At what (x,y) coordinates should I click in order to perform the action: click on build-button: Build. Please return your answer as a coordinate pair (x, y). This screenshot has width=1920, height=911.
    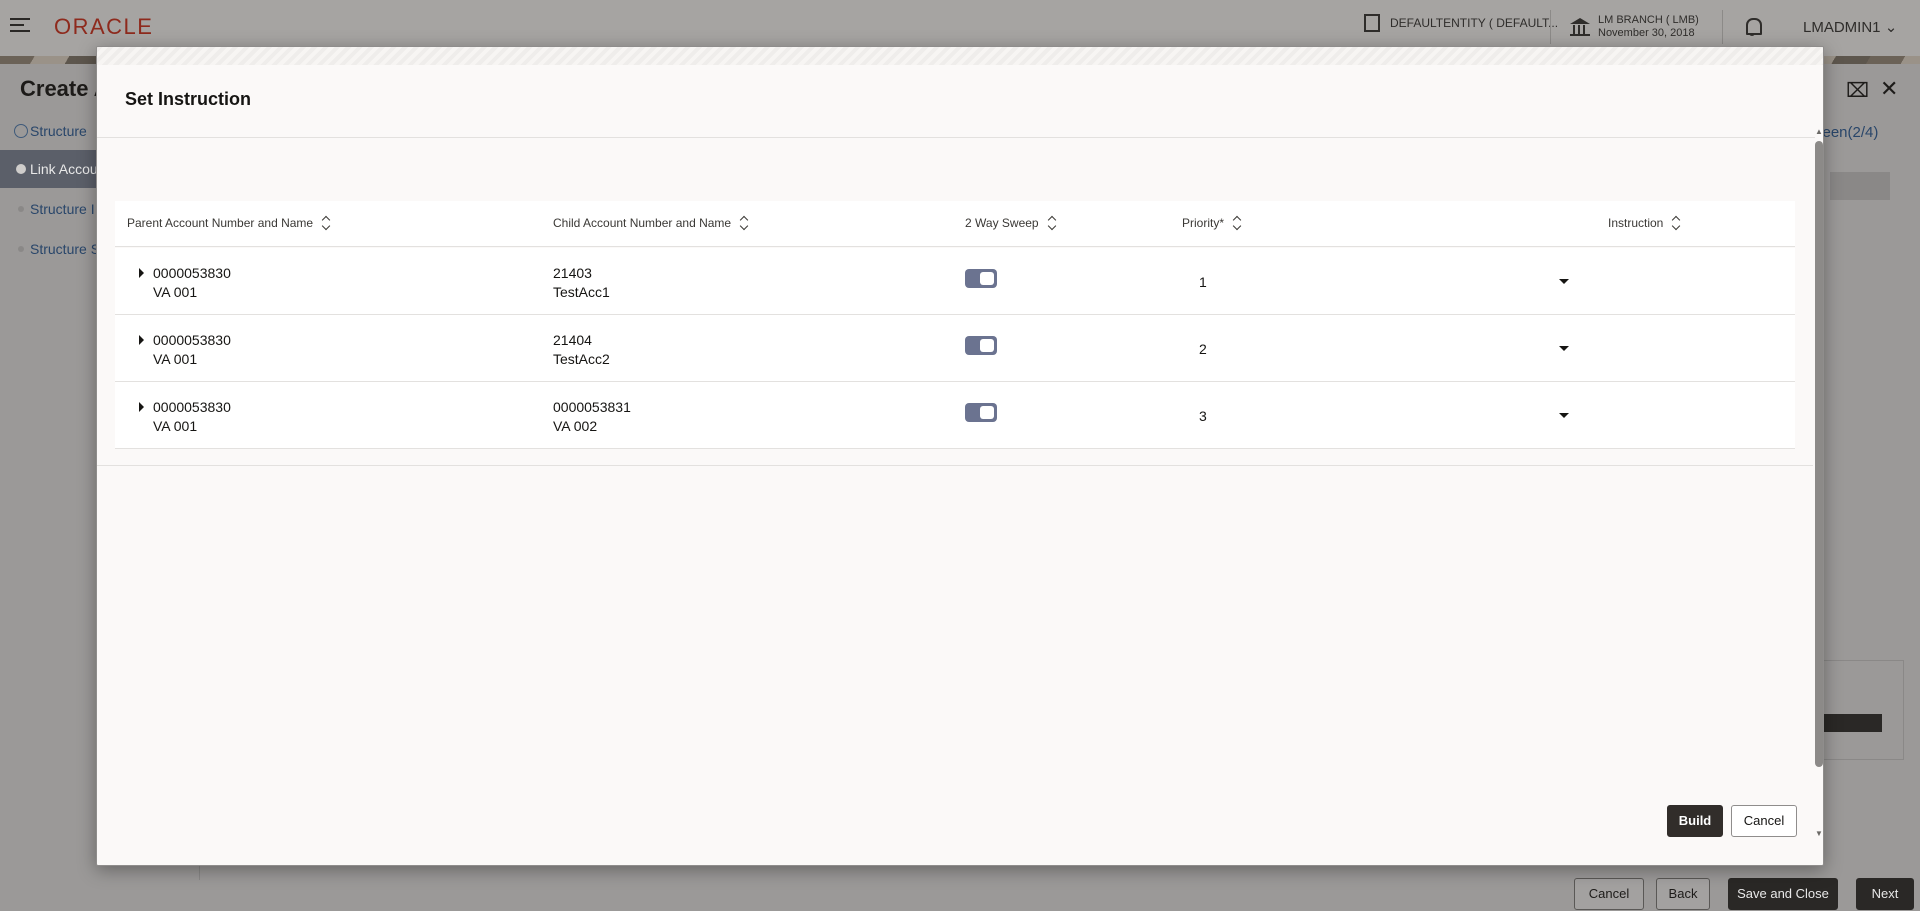
    Looking at the image, I should click on (1695, 821).